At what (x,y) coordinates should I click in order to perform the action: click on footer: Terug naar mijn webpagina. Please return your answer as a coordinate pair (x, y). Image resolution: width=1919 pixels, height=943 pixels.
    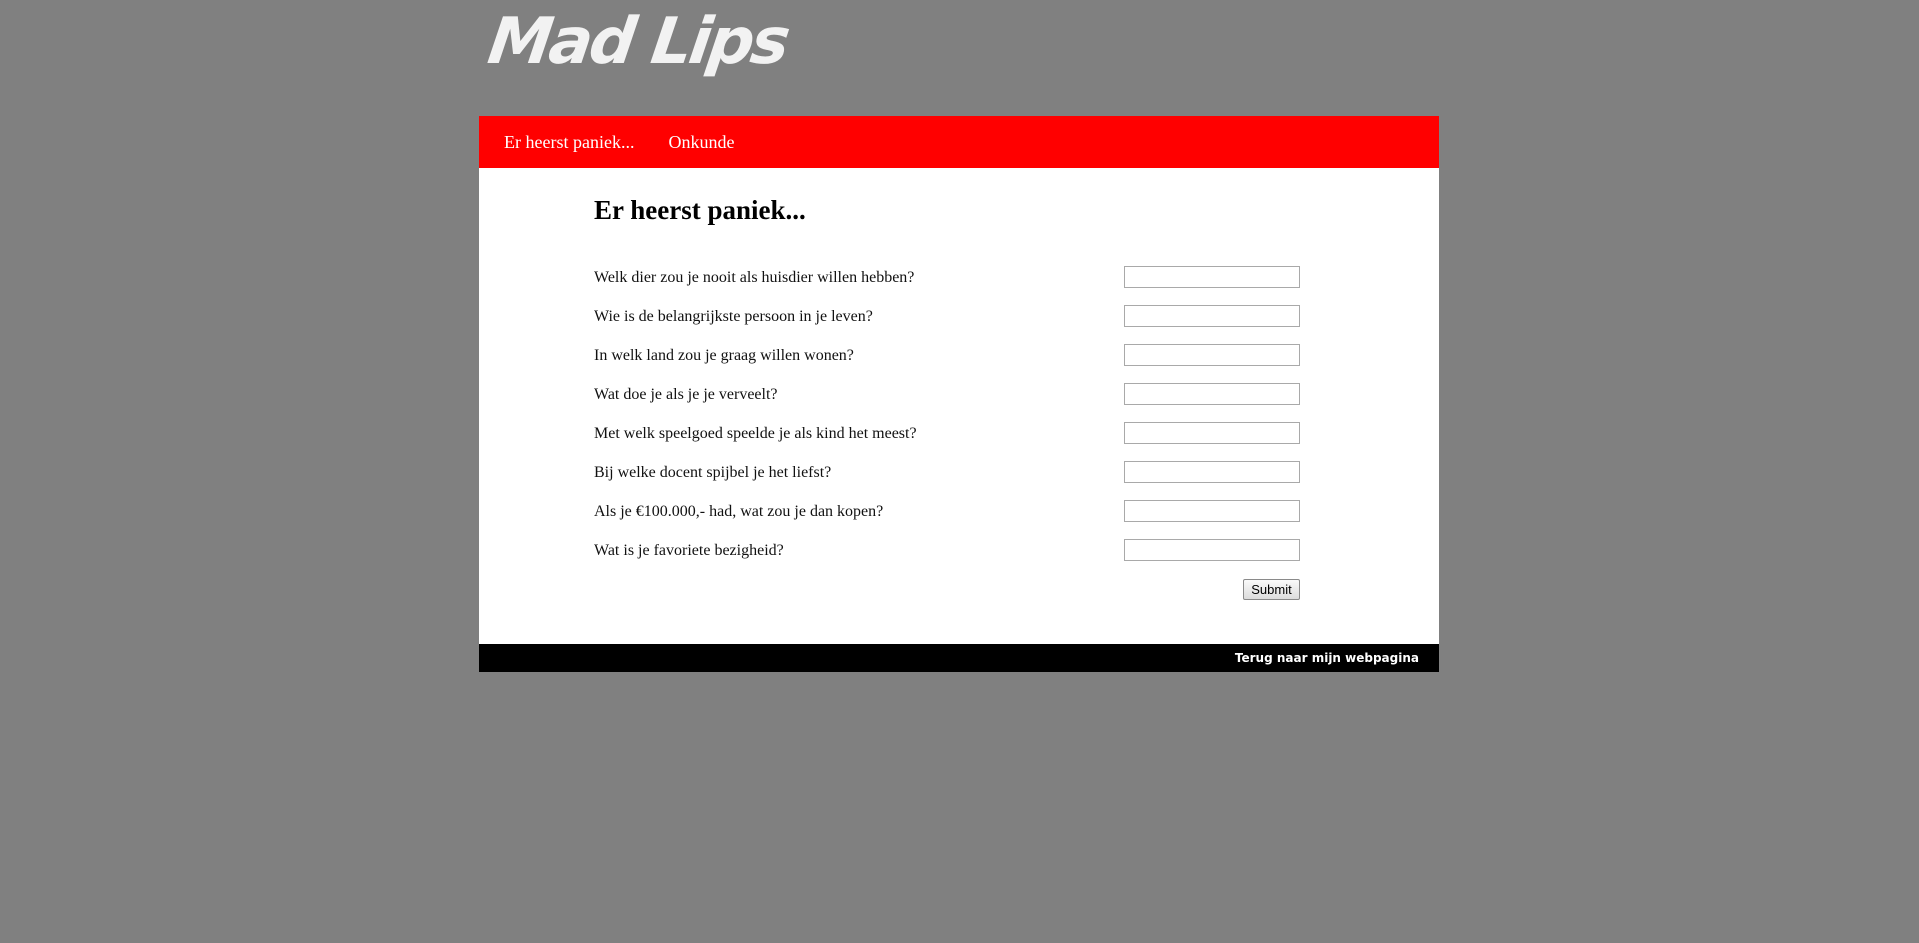
    Looking at the image, I should click on (959, 658).